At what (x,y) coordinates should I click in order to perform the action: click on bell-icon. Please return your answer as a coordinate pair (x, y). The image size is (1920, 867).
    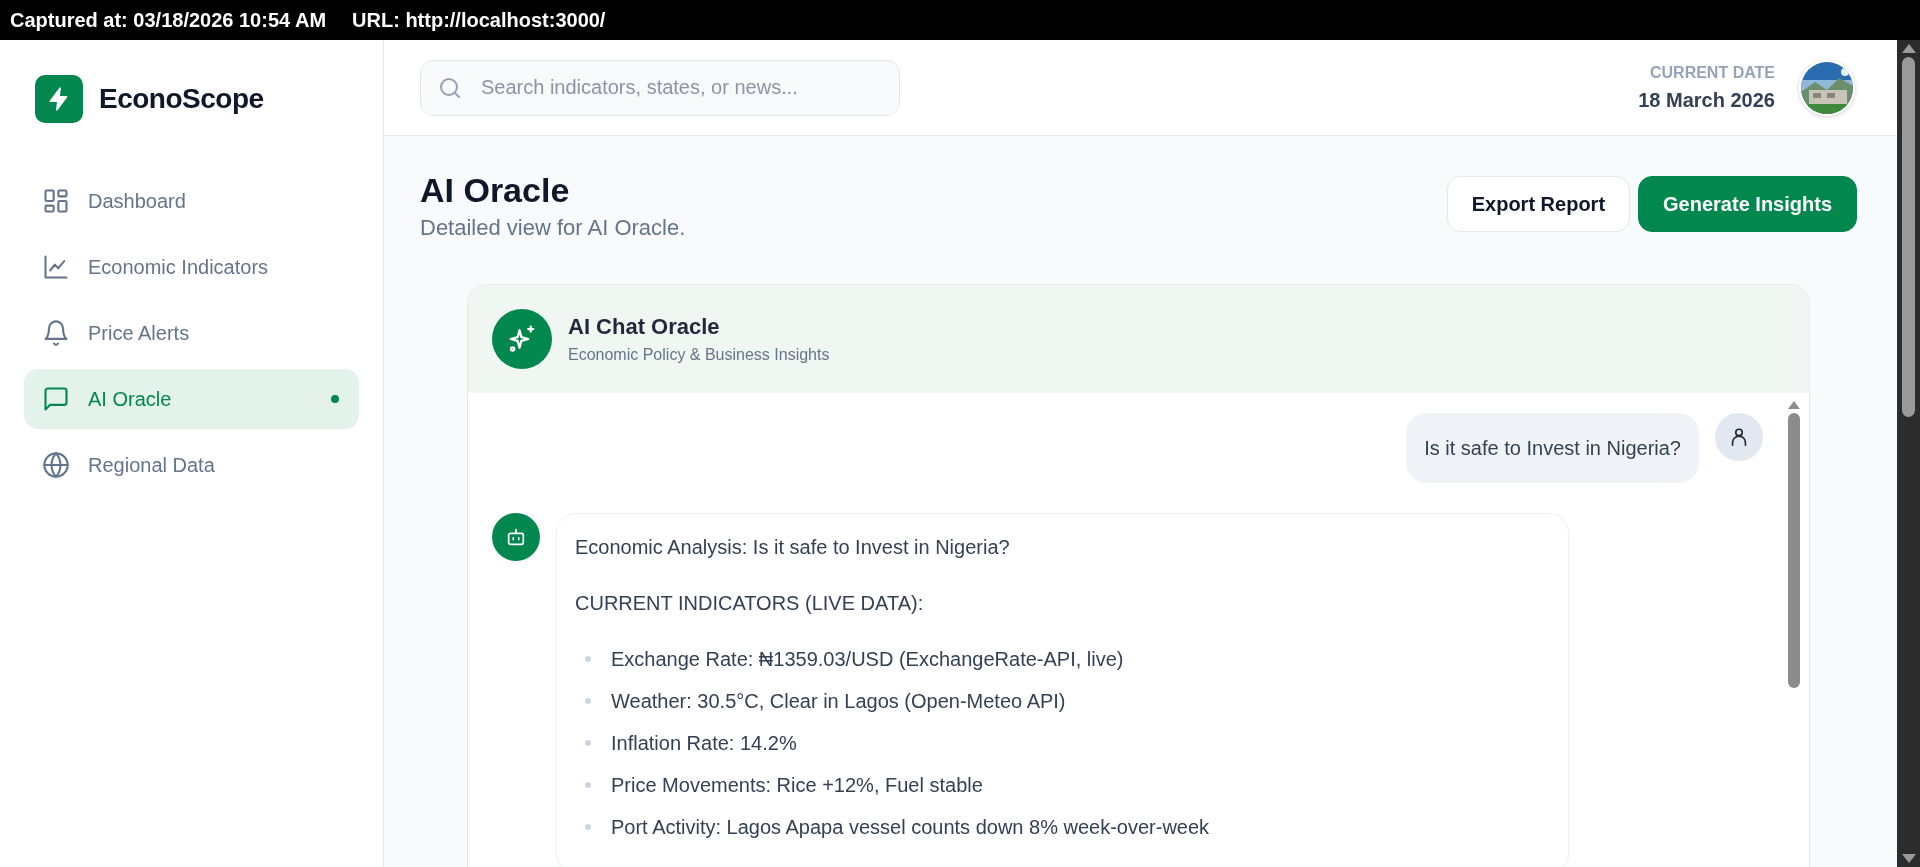
    Looking at the image, I should click on (56, 333).